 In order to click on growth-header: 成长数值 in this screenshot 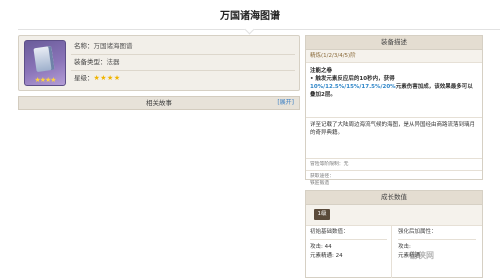, I will do `click(394, 198)`.